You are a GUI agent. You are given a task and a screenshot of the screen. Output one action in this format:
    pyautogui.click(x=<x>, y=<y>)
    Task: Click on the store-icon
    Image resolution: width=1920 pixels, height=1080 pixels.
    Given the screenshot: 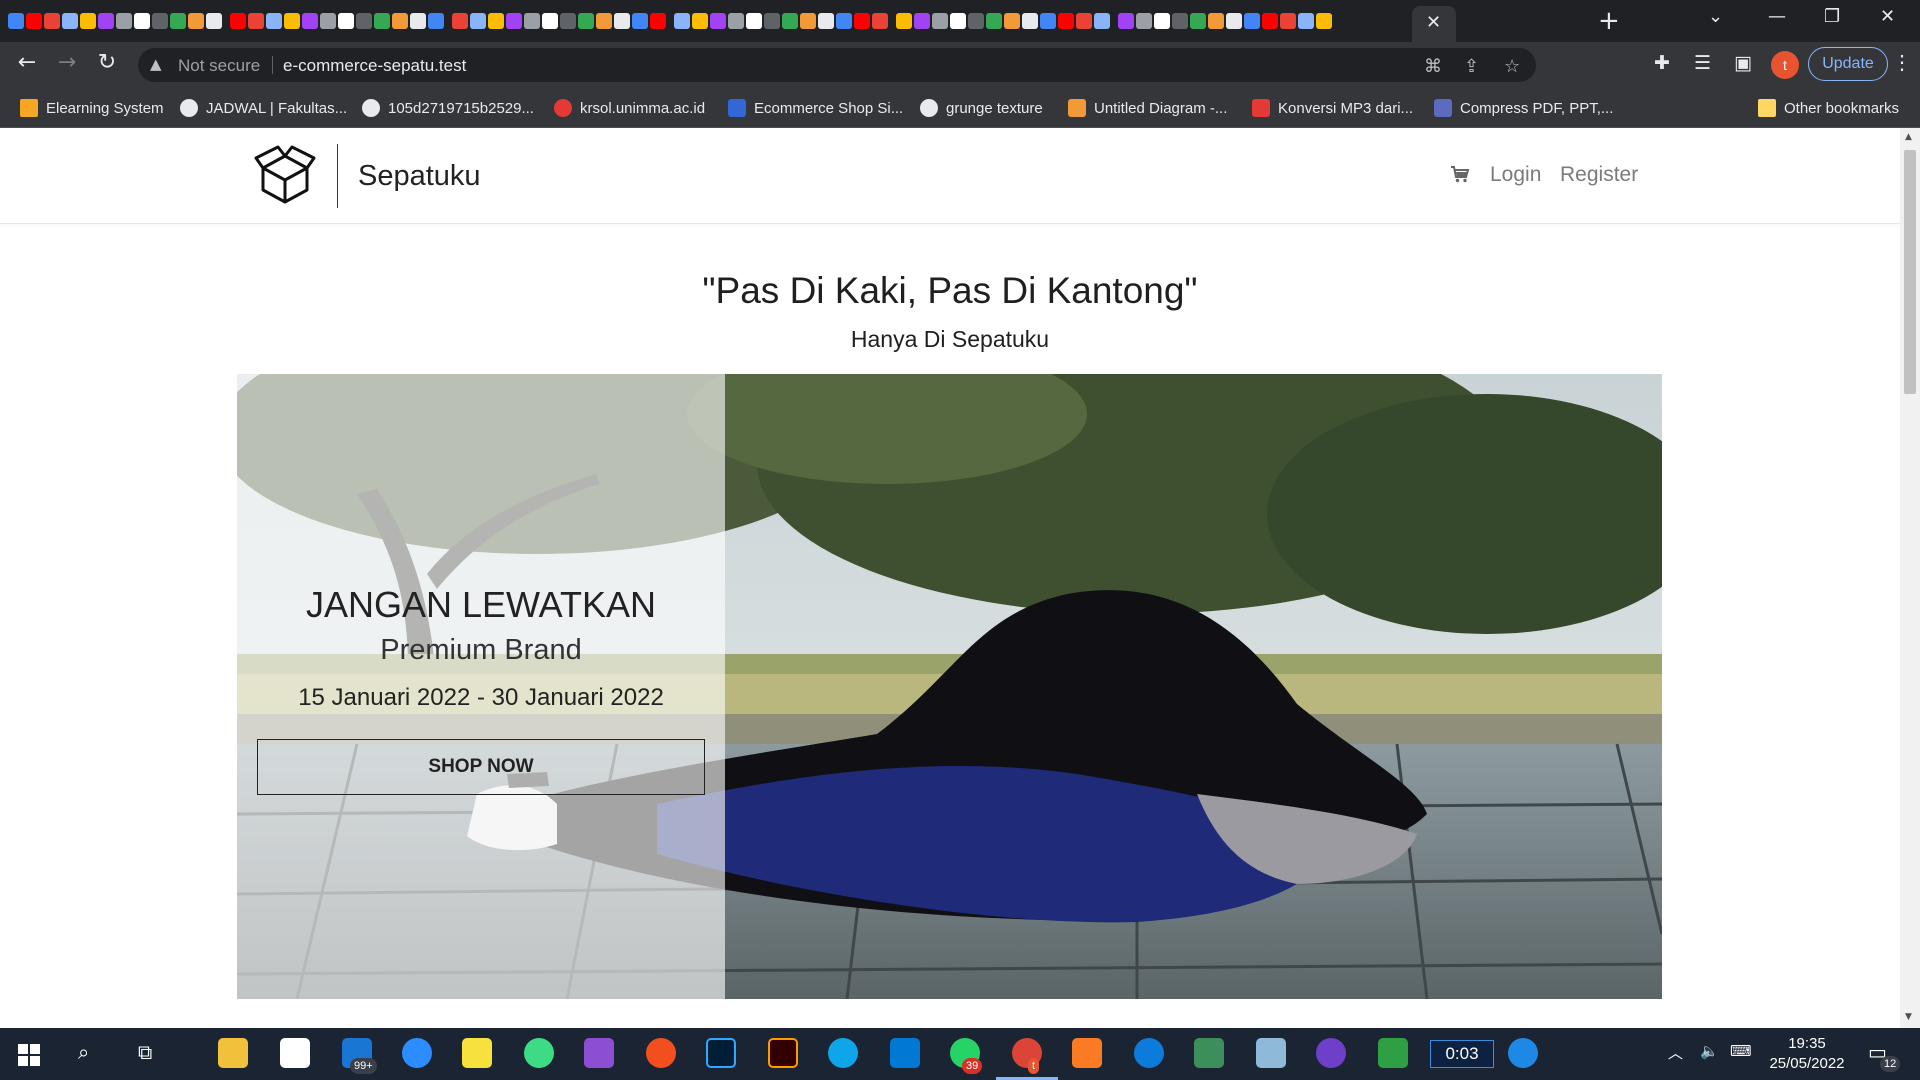 What is the action you would take?
    pyautogui.click(x=295, y=1053)
    